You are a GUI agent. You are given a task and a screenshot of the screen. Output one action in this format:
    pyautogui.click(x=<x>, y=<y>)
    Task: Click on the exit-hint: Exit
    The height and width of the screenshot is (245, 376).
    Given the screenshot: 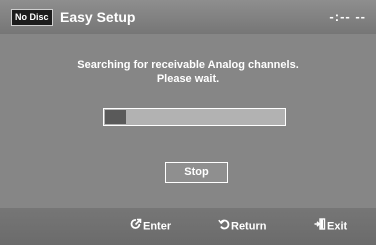 What is the action you would take?
    pyautogui.click(x=330, y=226)
    